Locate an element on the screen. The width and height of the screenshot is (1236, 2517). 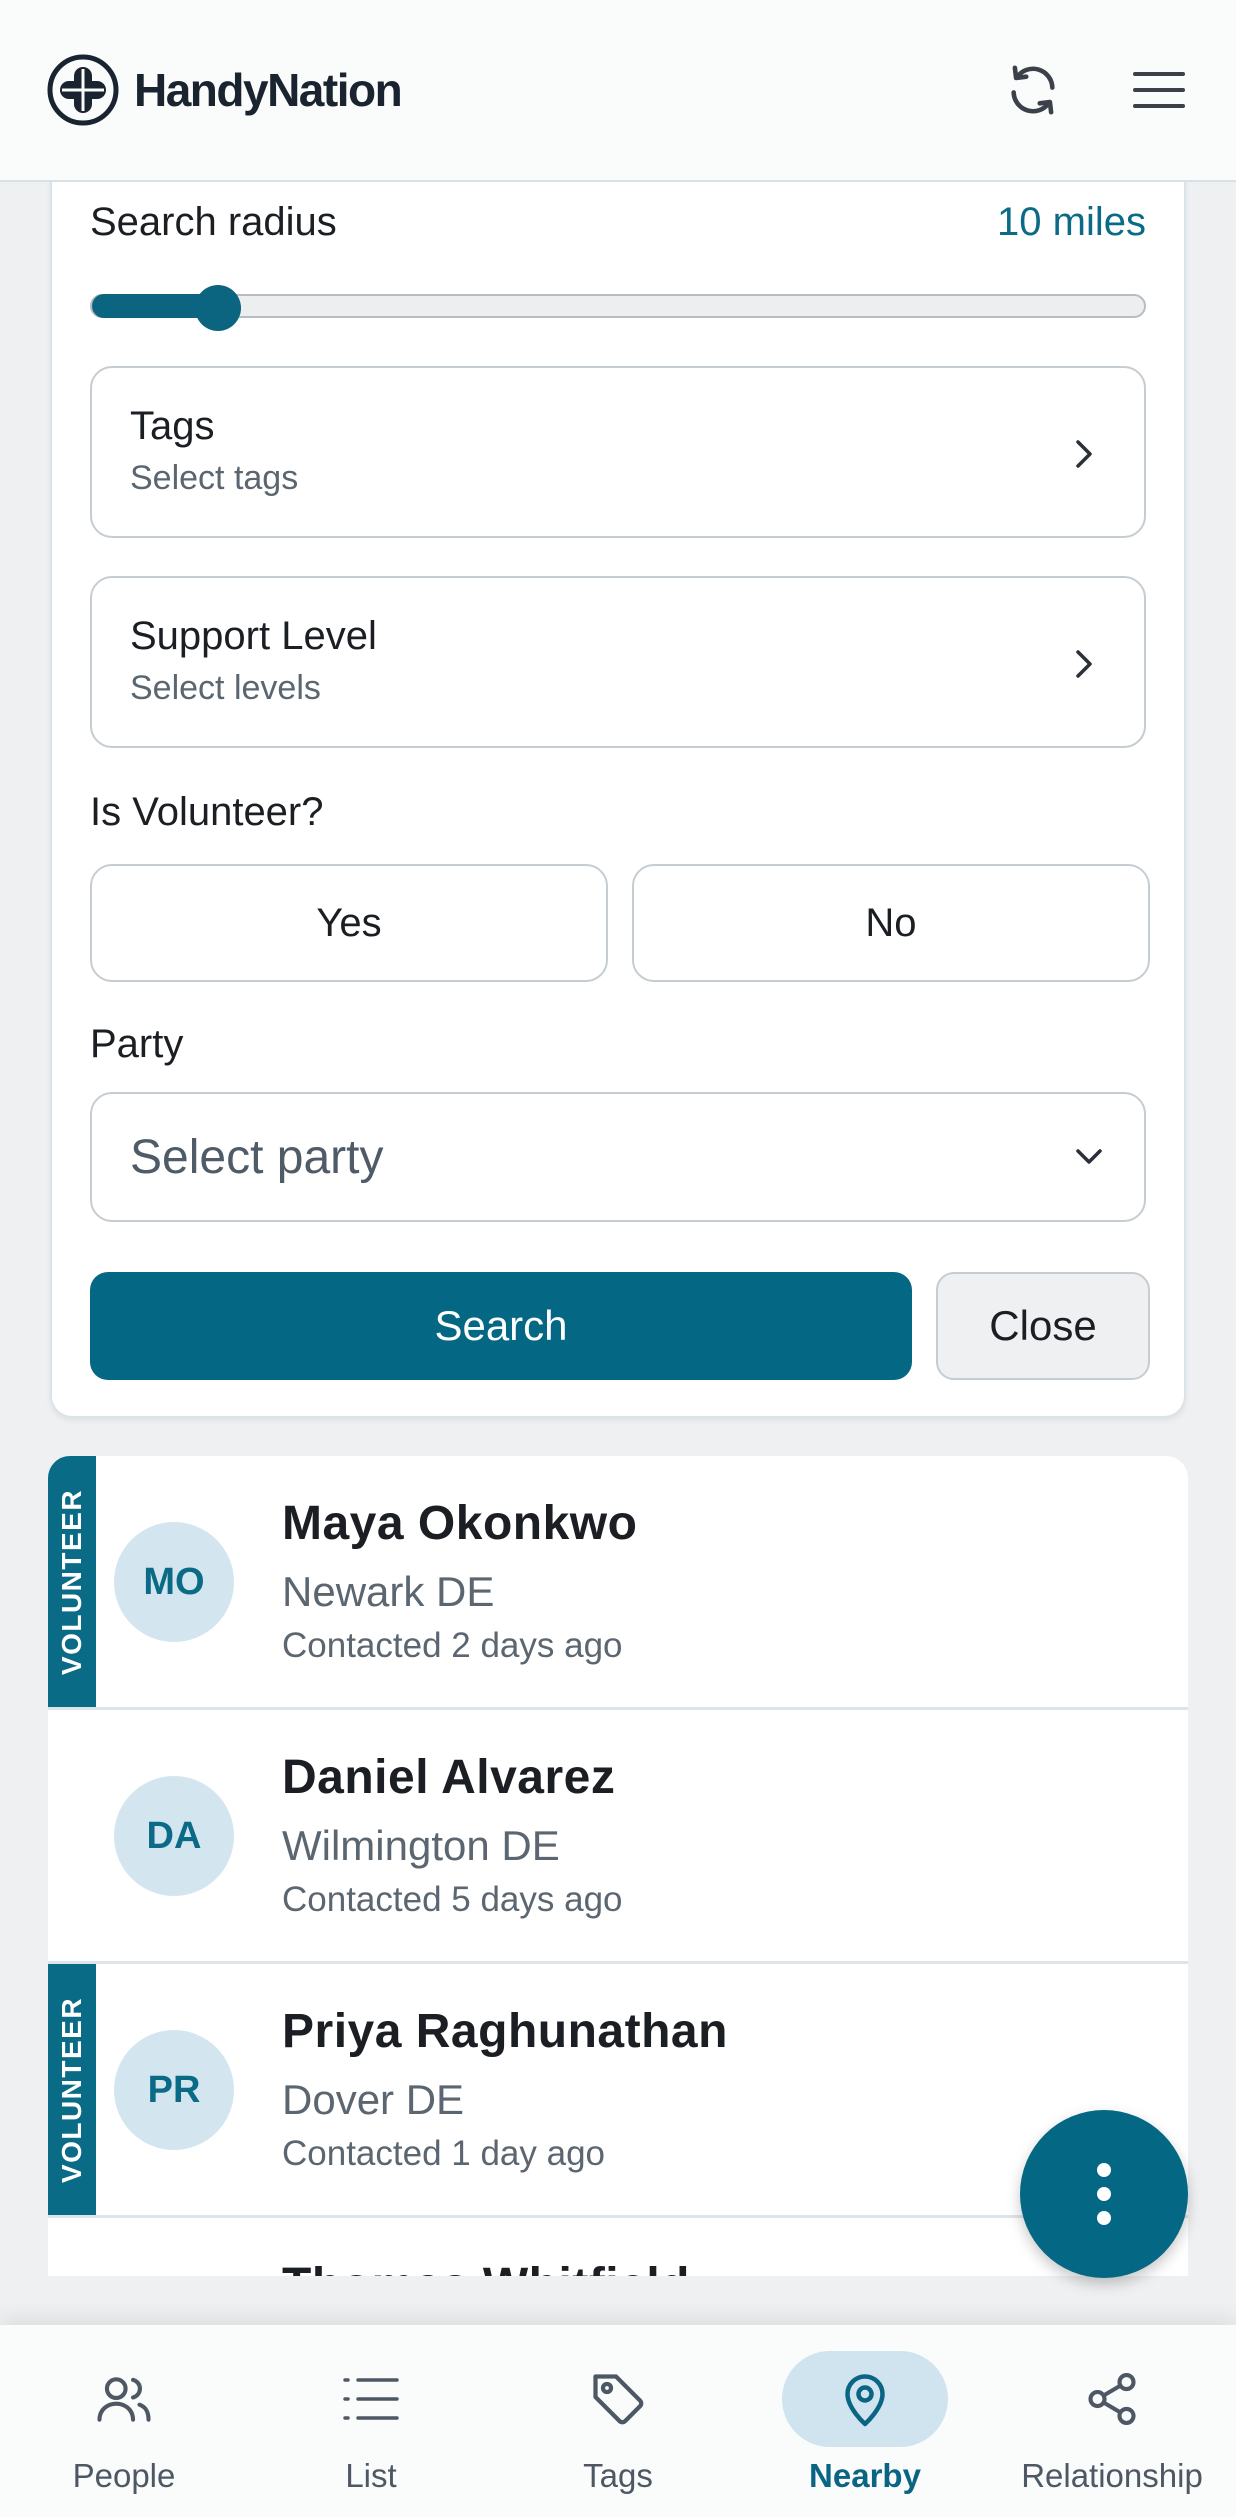
volunteer-label: Is Volunteer? is located at coordinates (207, 812).